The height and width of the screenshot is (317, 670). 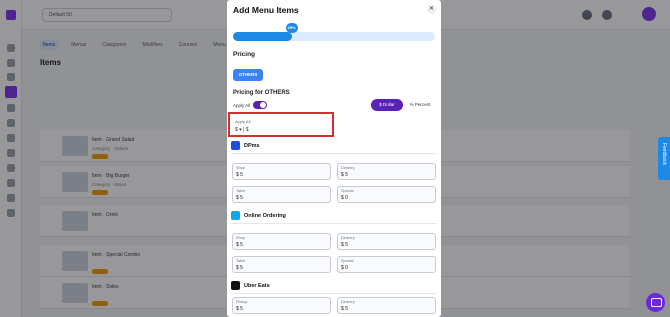 I want to click on progress-fill, so click(x=262, y=36).